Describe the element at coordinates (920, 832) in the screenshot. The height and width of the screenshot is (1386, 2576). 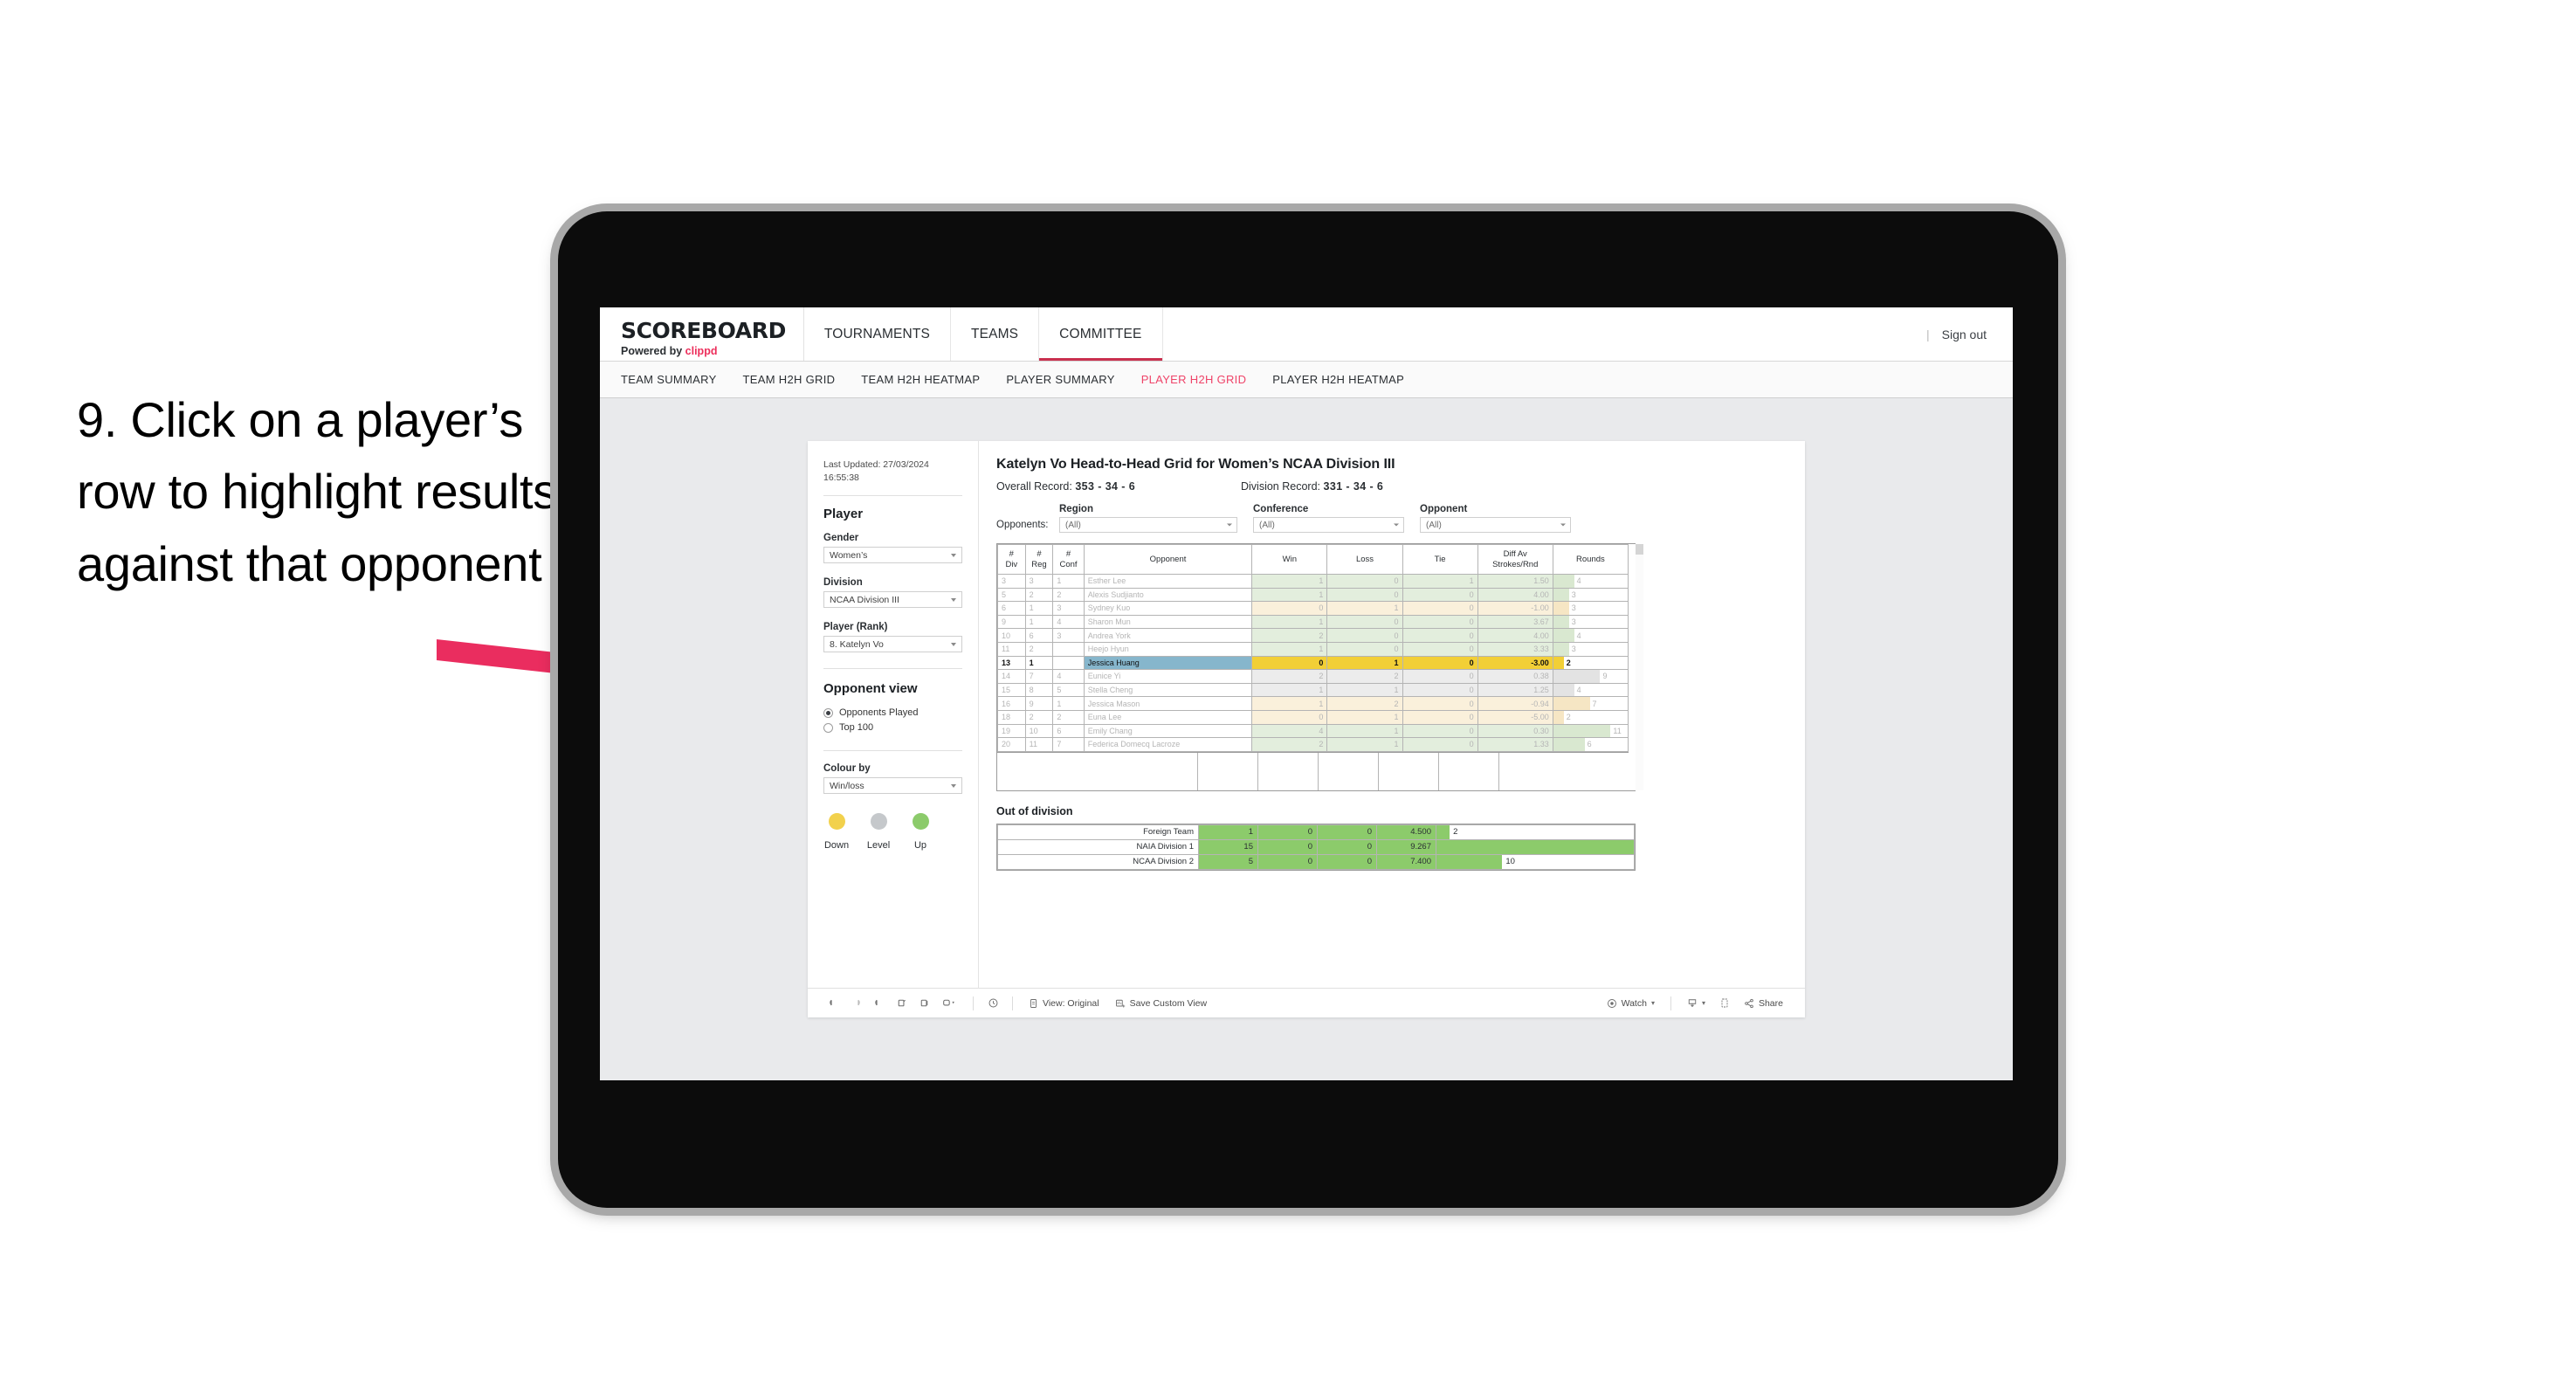
I see `legend-item-up: Up` at that location.